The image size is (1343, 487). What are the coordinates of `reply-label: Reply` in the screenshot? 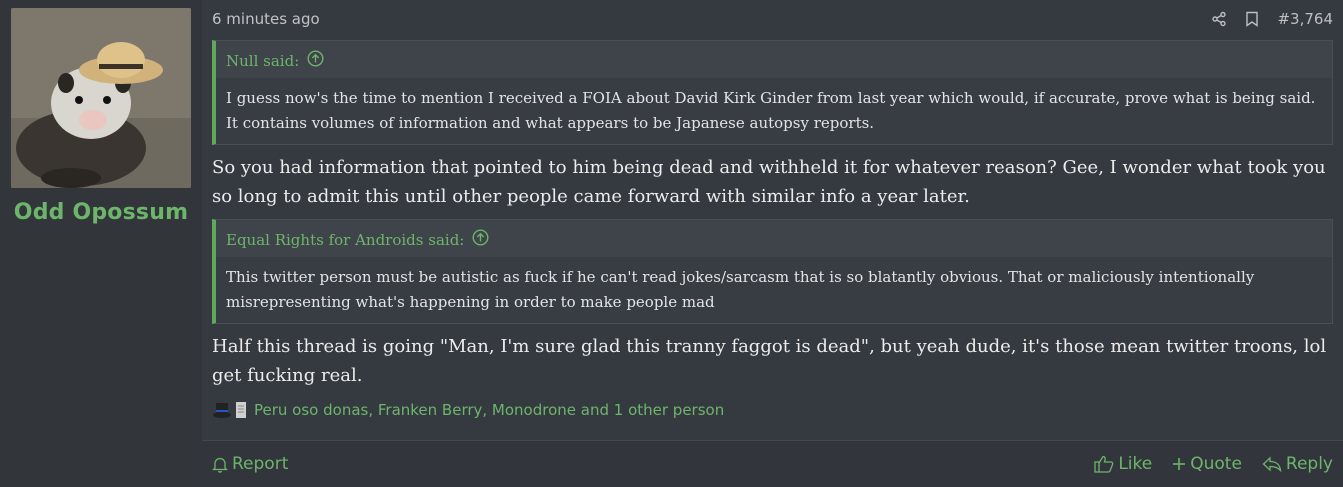 It's located at (1309, 464).